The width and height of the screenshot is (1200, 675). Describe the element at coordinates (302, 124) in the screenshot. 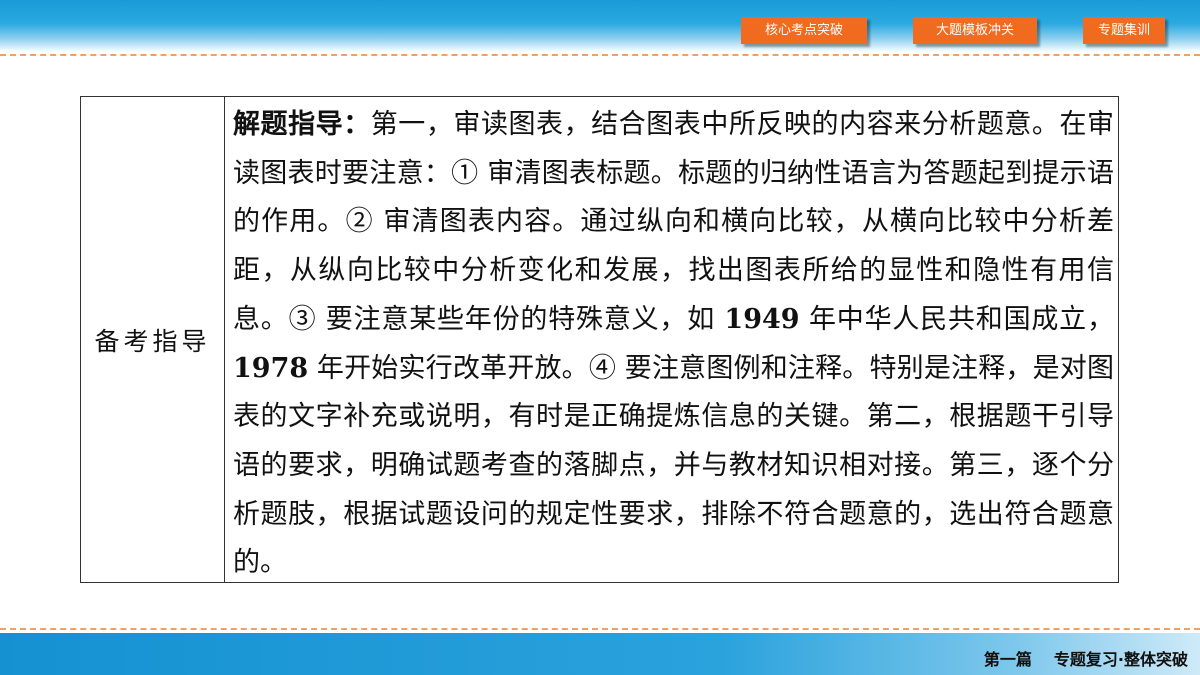

I see `guidance-heading: 解题指导：` at that location.